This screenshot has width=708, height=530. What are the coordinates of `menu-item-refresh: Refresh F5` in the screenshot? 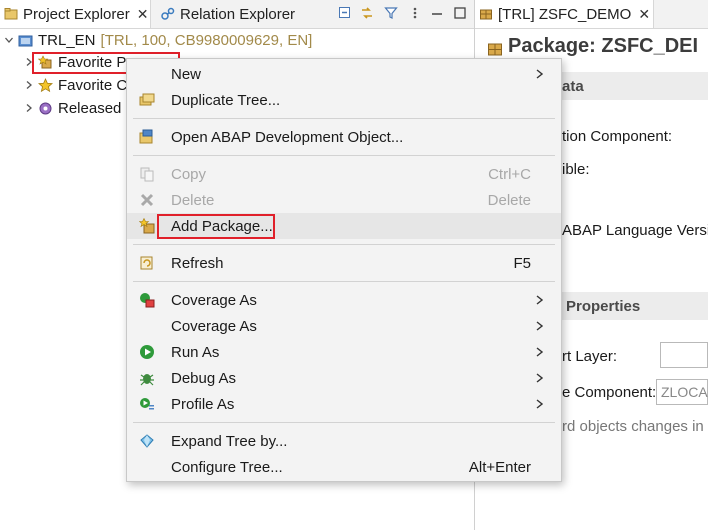 It's located at (344, 263).